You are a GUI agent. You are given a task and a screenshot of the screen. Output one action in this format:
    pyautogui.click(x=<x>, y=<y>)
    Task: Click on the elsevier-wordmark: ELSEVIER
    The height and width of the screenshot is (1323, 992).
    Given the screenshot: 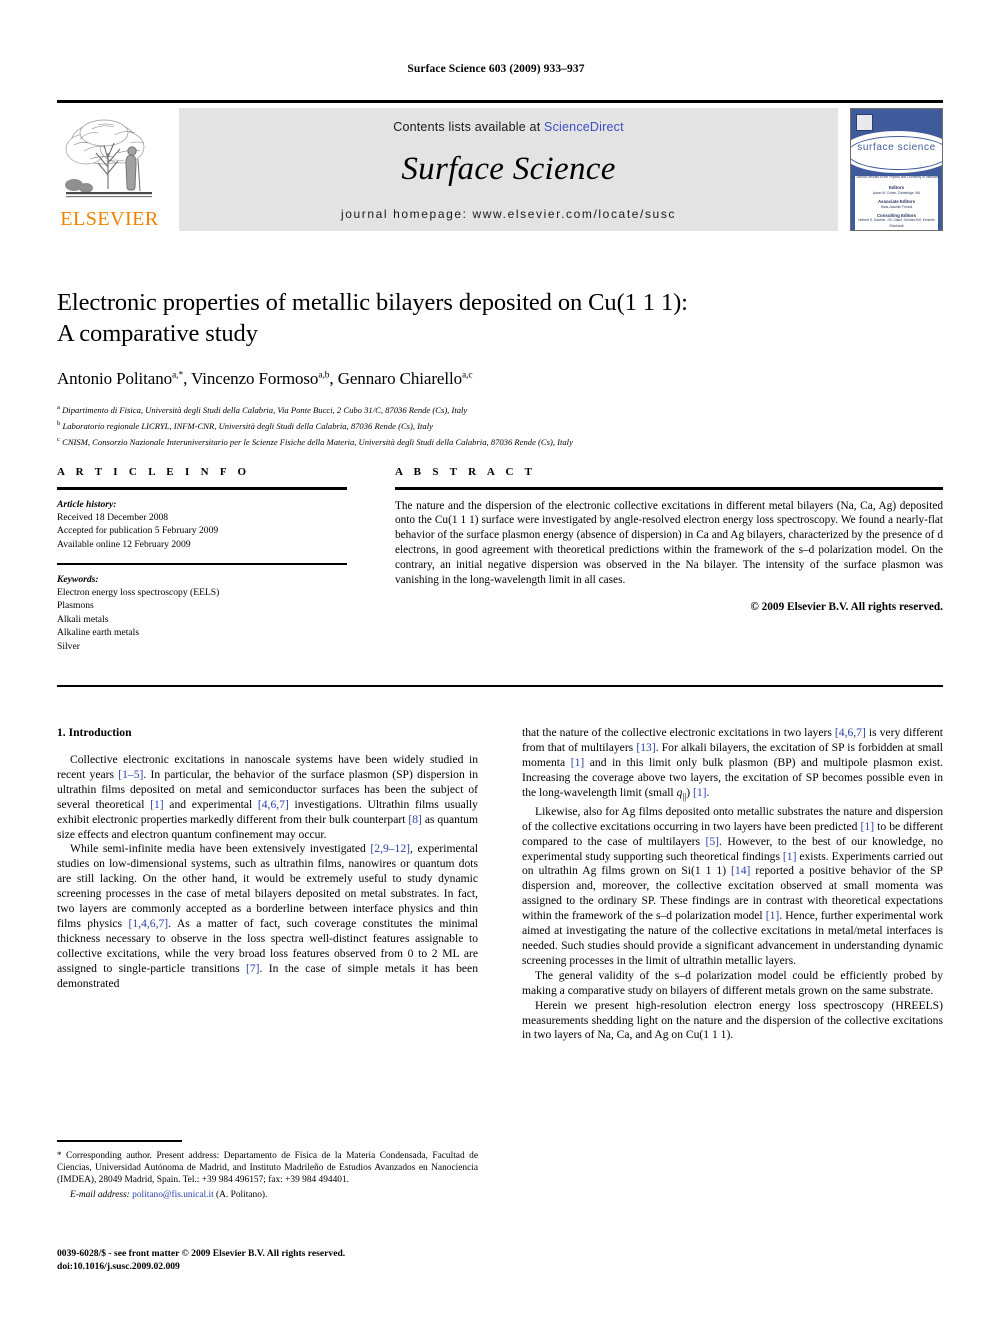 What is the action you would take?
    pyautogui.click(x=109, y=219)
    